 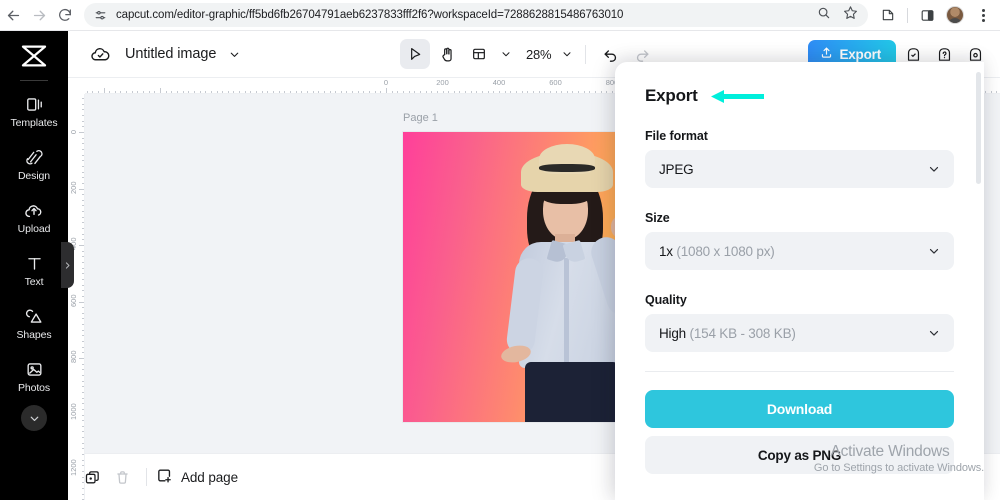 What do you see at coordinates (65, 15) in the screenshot?
I see `reload-icon` at bounding box center [65, 15].